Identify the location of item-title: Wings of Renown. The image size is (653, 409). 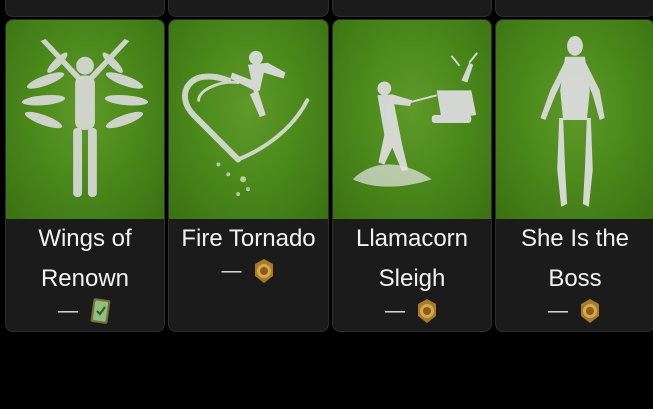
(85, 258).